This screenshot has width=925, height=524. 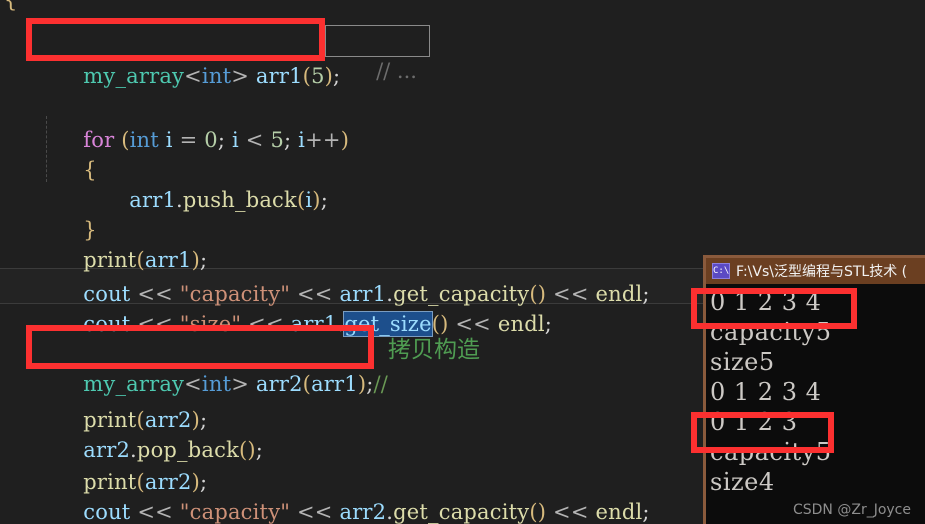 I want to click on console-app-icon: C:\, so click(x=721, y=271).